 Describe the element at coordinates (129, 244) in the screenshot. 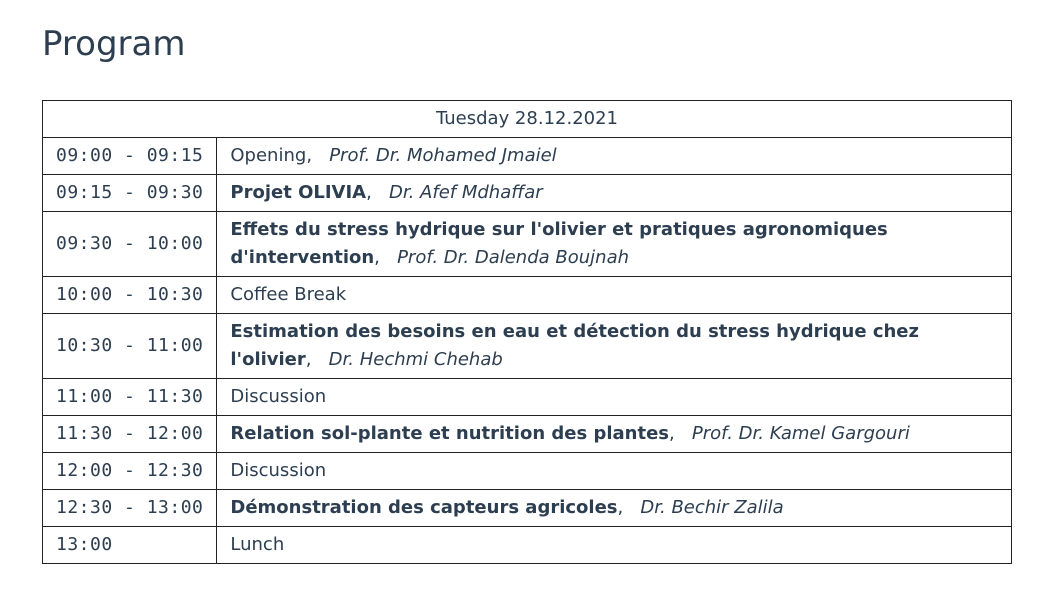

I see `time-slot: 09:30 - 10:00` at that location.